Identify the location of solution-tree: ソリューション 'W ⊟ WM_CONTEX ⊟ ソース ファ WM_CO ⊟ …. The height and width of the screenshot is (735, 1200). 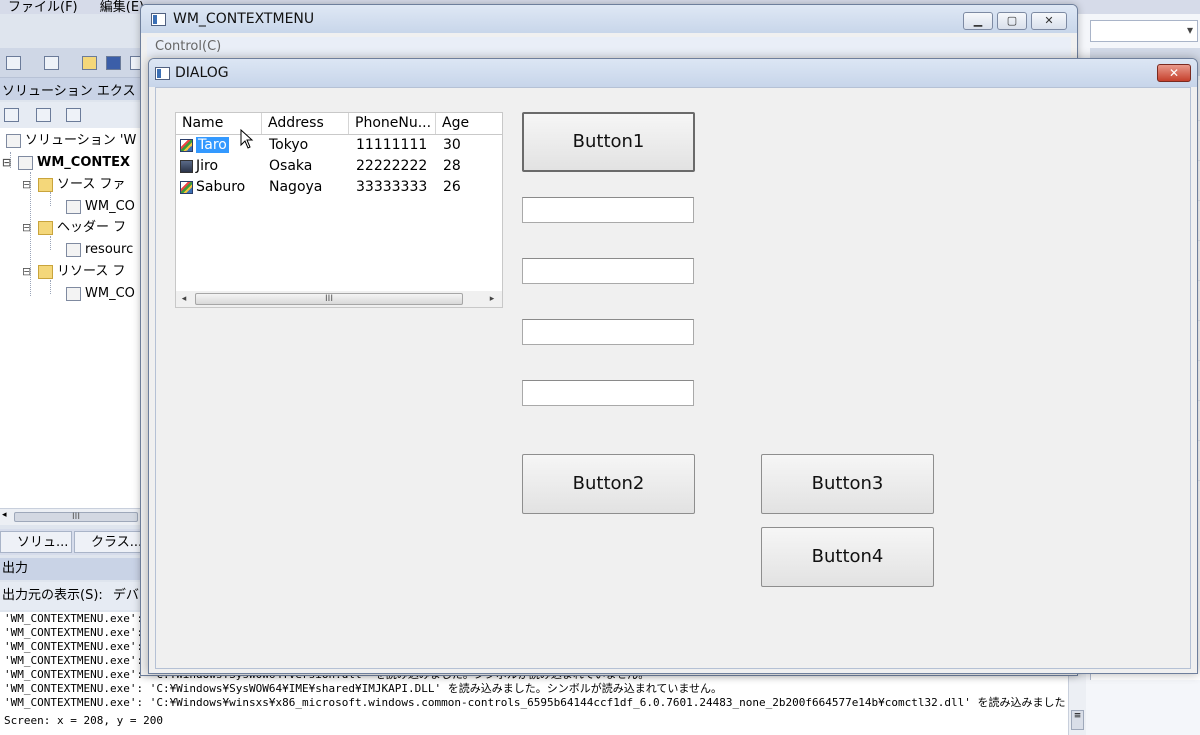
(75, 318).